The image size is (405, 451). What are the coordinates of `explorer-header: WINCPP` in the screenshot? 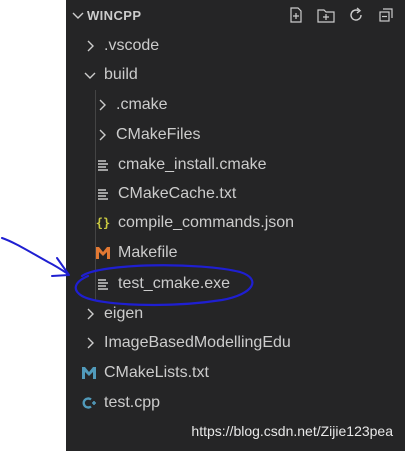 It's located at (235, 15).